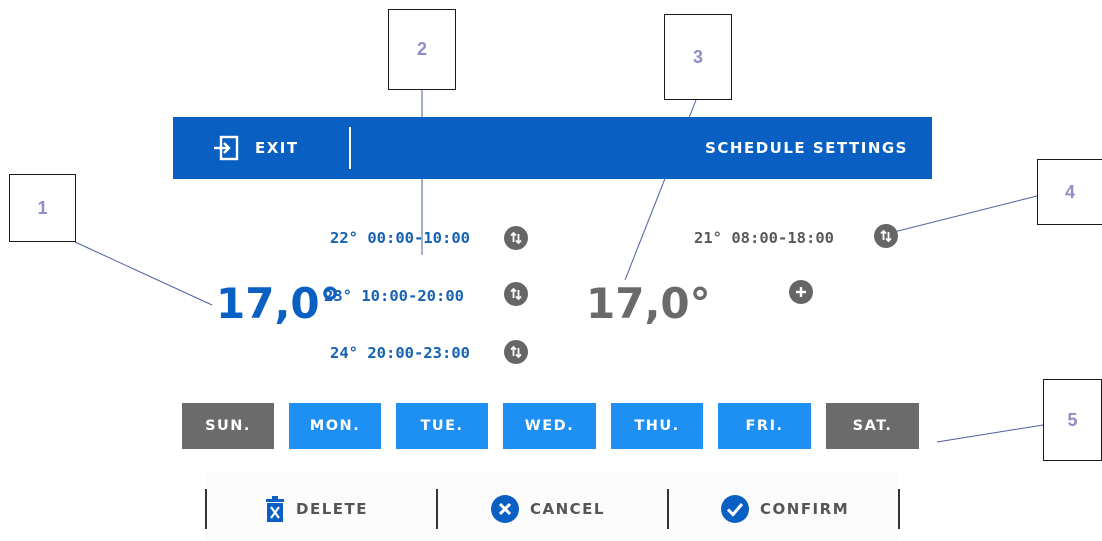  What do you see at coordinates (567, 509) in the screenshot?
I see `cancel-label: CANCEL` at bounding box center [567, 509].